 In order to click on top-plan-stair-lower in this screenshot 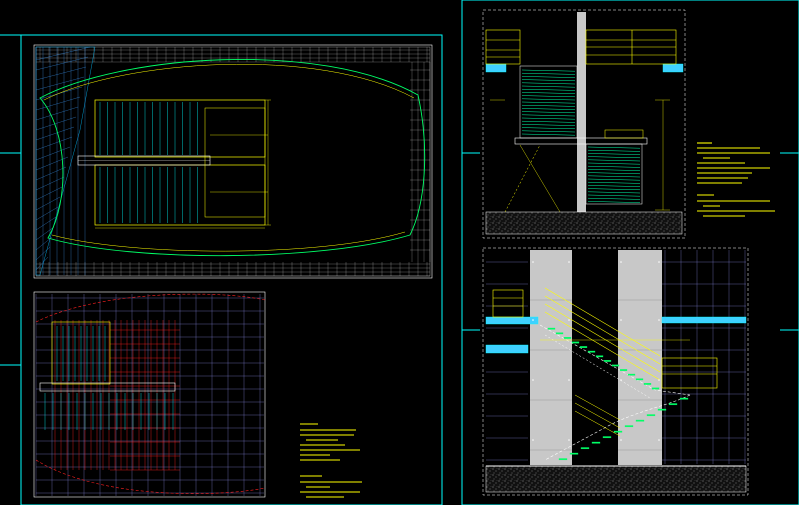, I will do `click(180, 195)`.